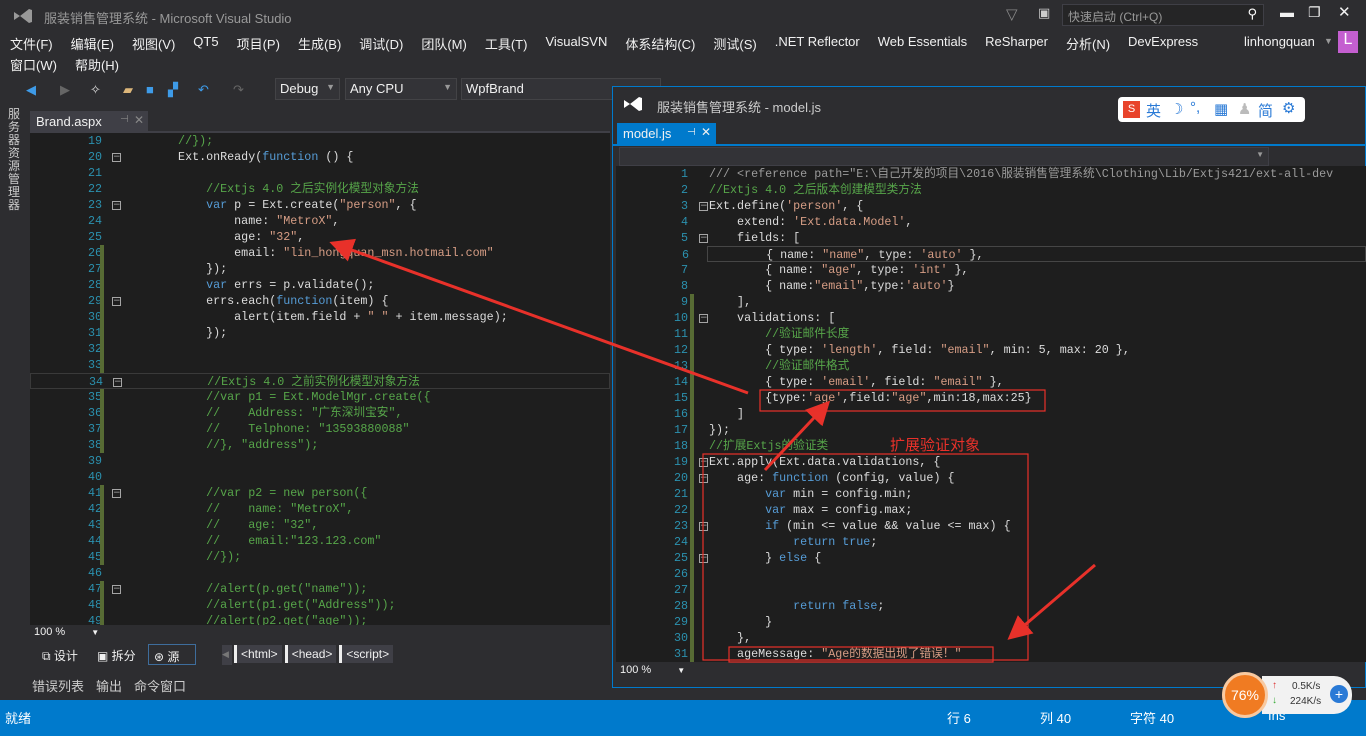  What do you see at coordinates (320, 301) in the screenshot?
I see `code-line: 29 − errs.each(function(item) {` at bounding box center [320, 301].